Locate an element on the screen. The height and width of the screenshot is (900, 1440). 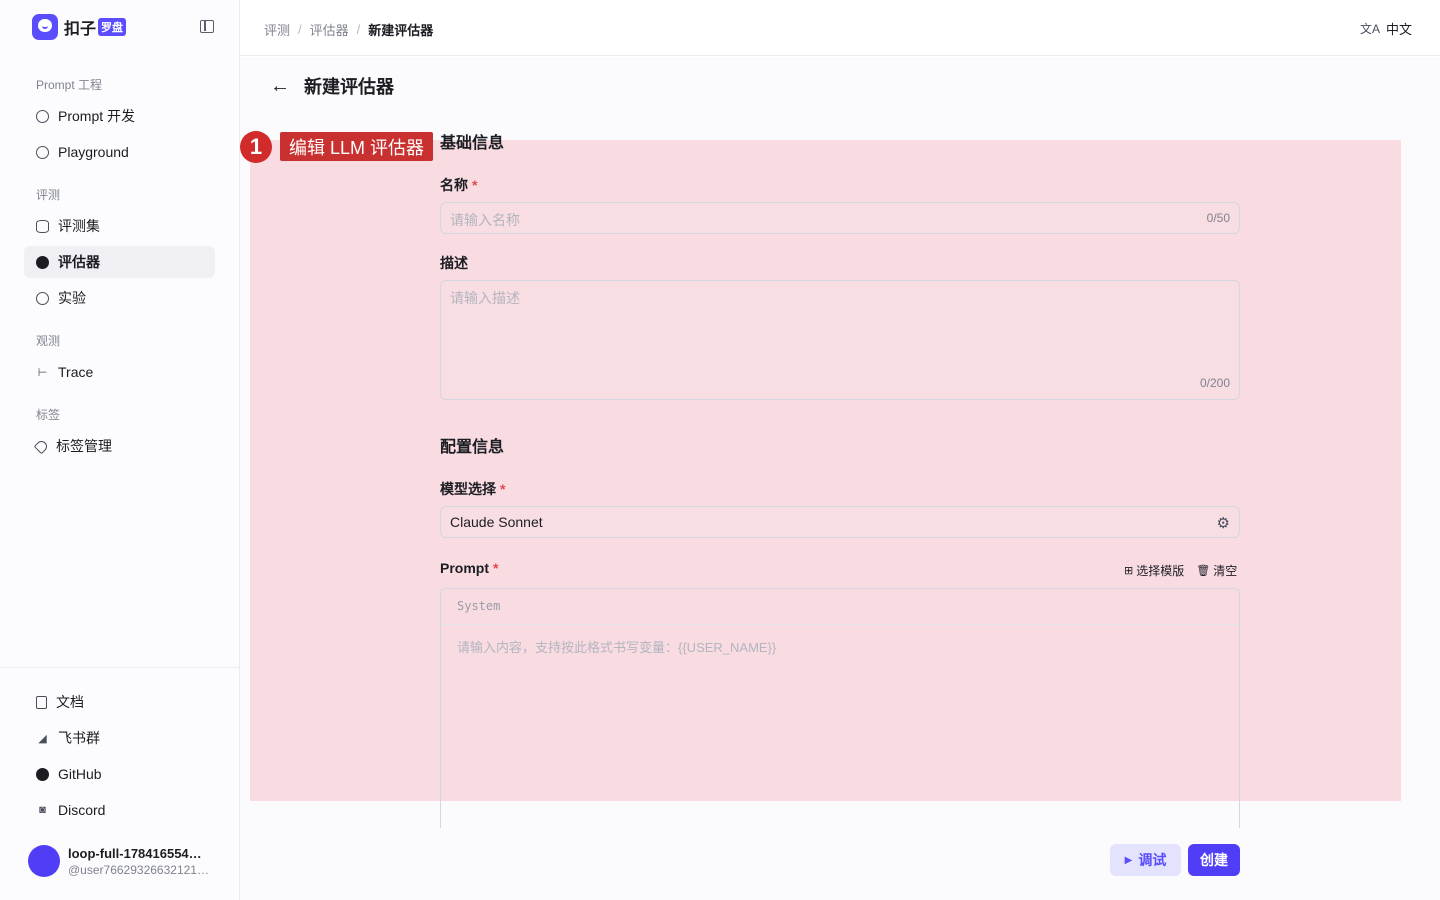
gauge-icon is located at coordinates (42, 298).